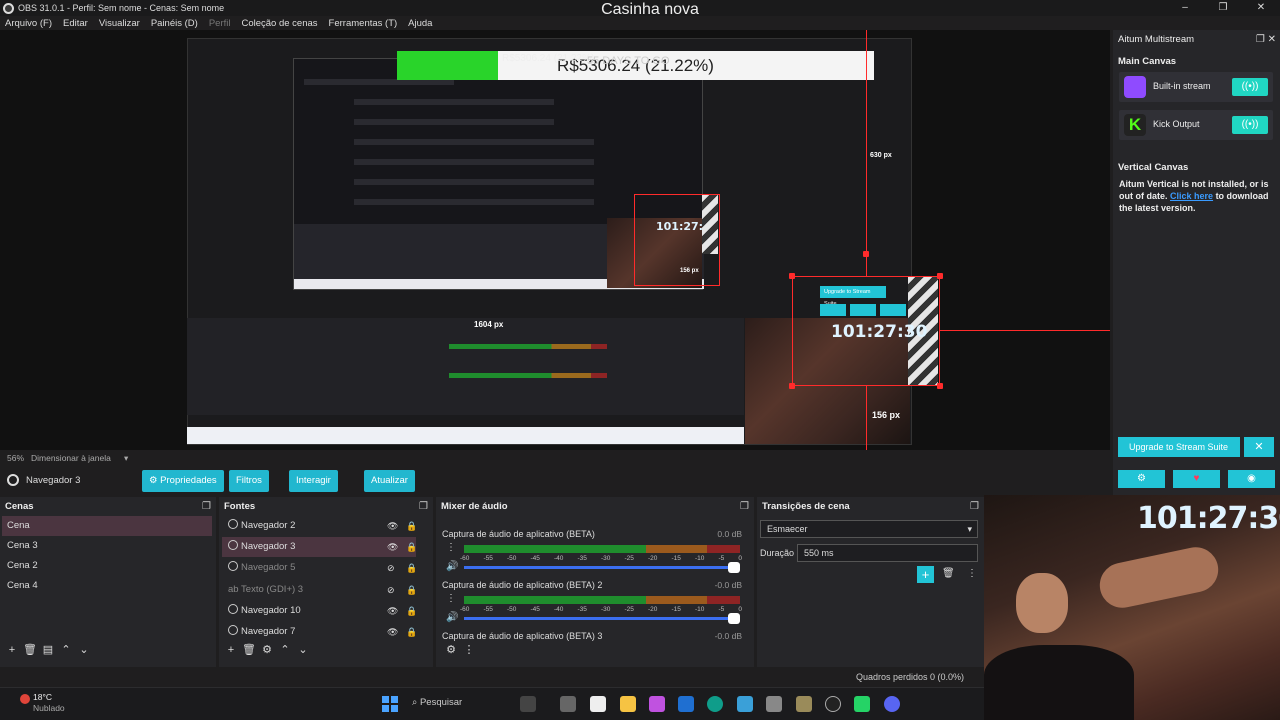  I want to click on menu-docks: Painéis (D), so click(174, 23).